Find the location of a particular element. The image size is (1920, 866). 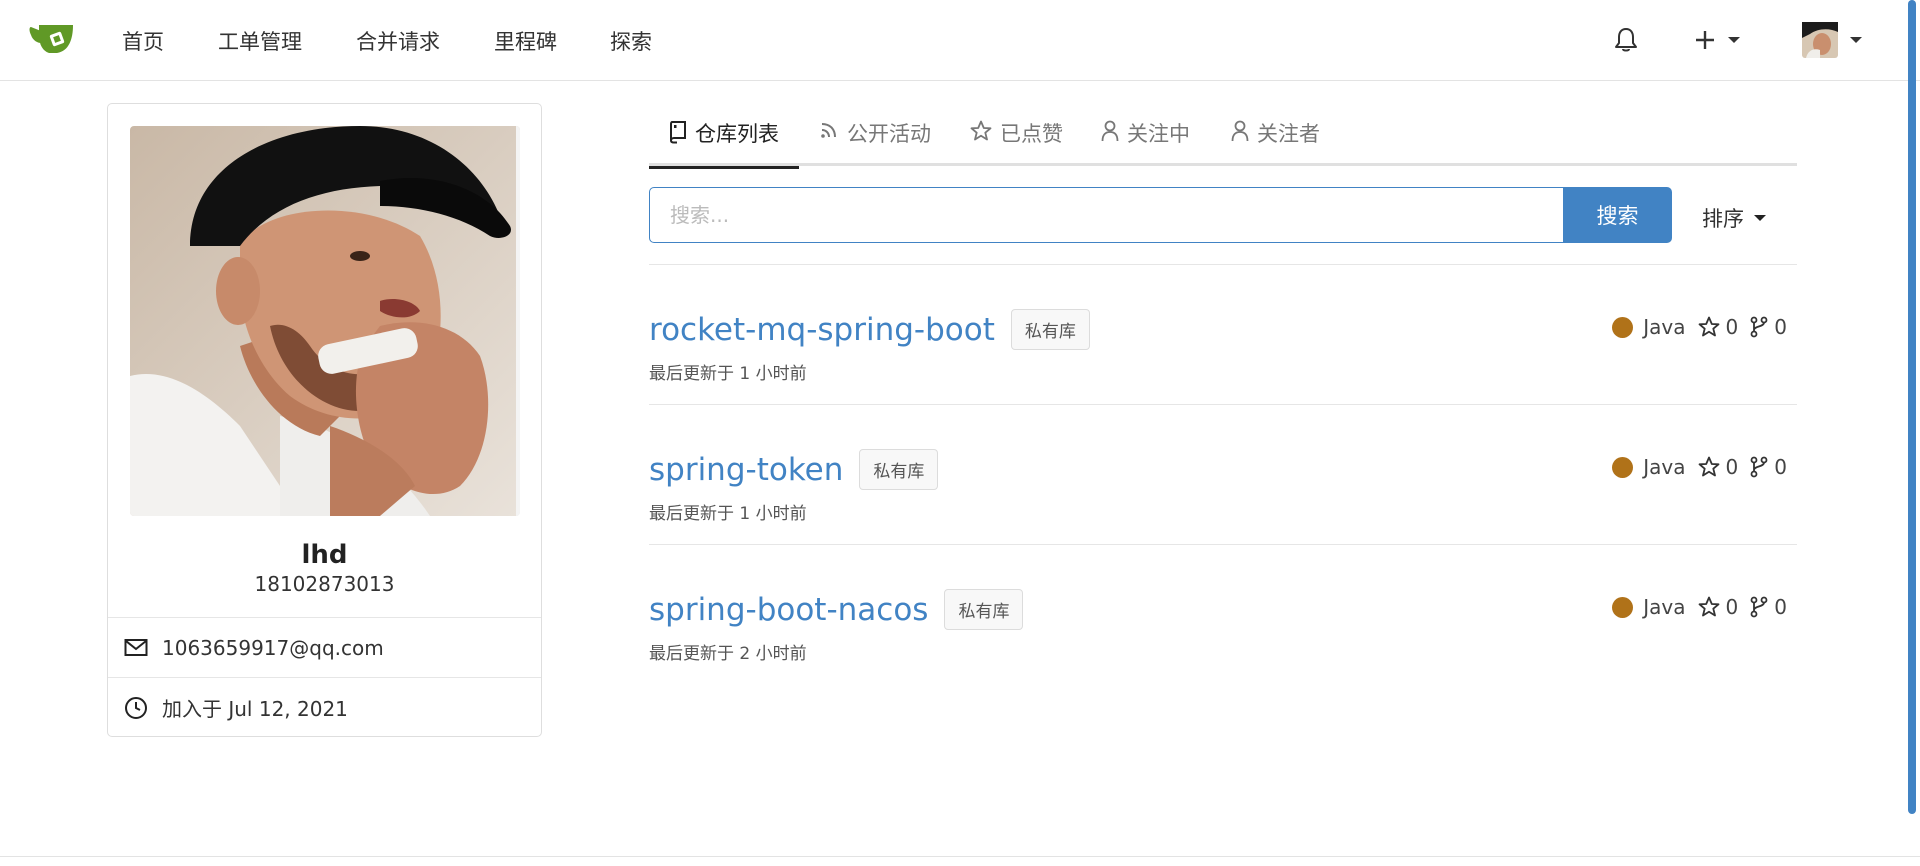

page-scrollbar is located at coordinates (1912, 407).